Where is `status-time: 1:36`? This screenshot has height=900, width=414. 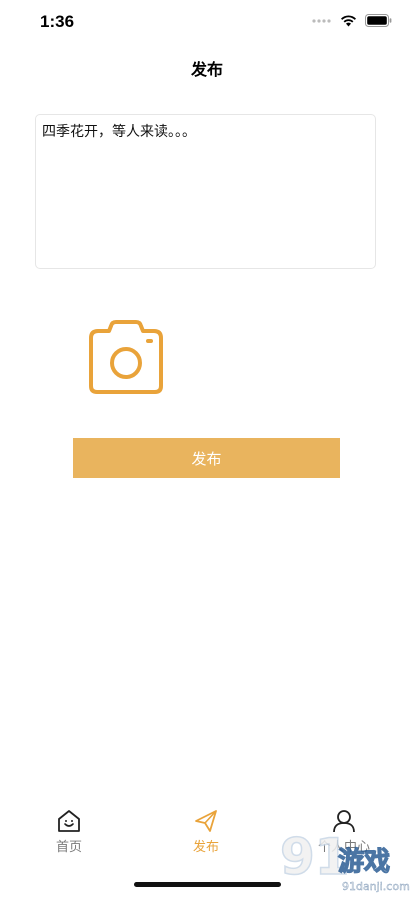
status-time: 1:36 is located at coordinates (57, 21).